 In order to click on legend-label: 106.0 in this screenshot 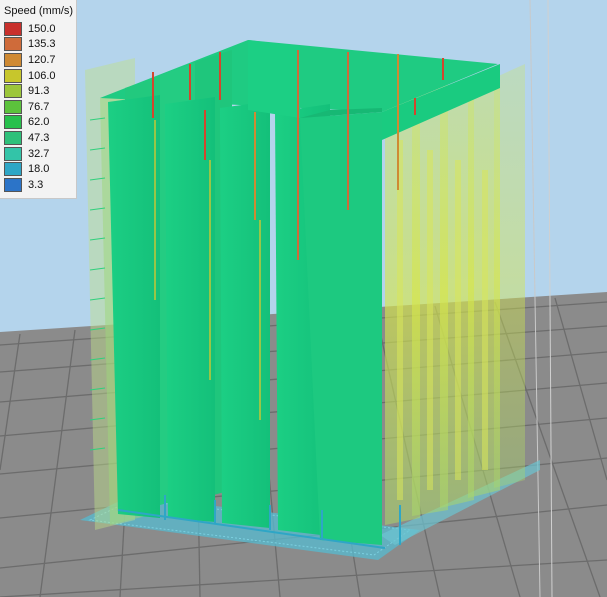, I will do `click(42, 75)`.